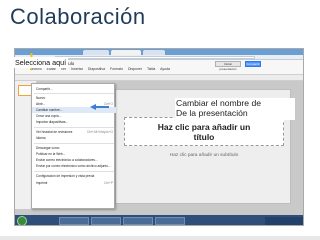  What do you see at coordinates (228, 66) in the screenshot?
I see `present-button: Iniciar presentación` at bounding box center [228, 66].